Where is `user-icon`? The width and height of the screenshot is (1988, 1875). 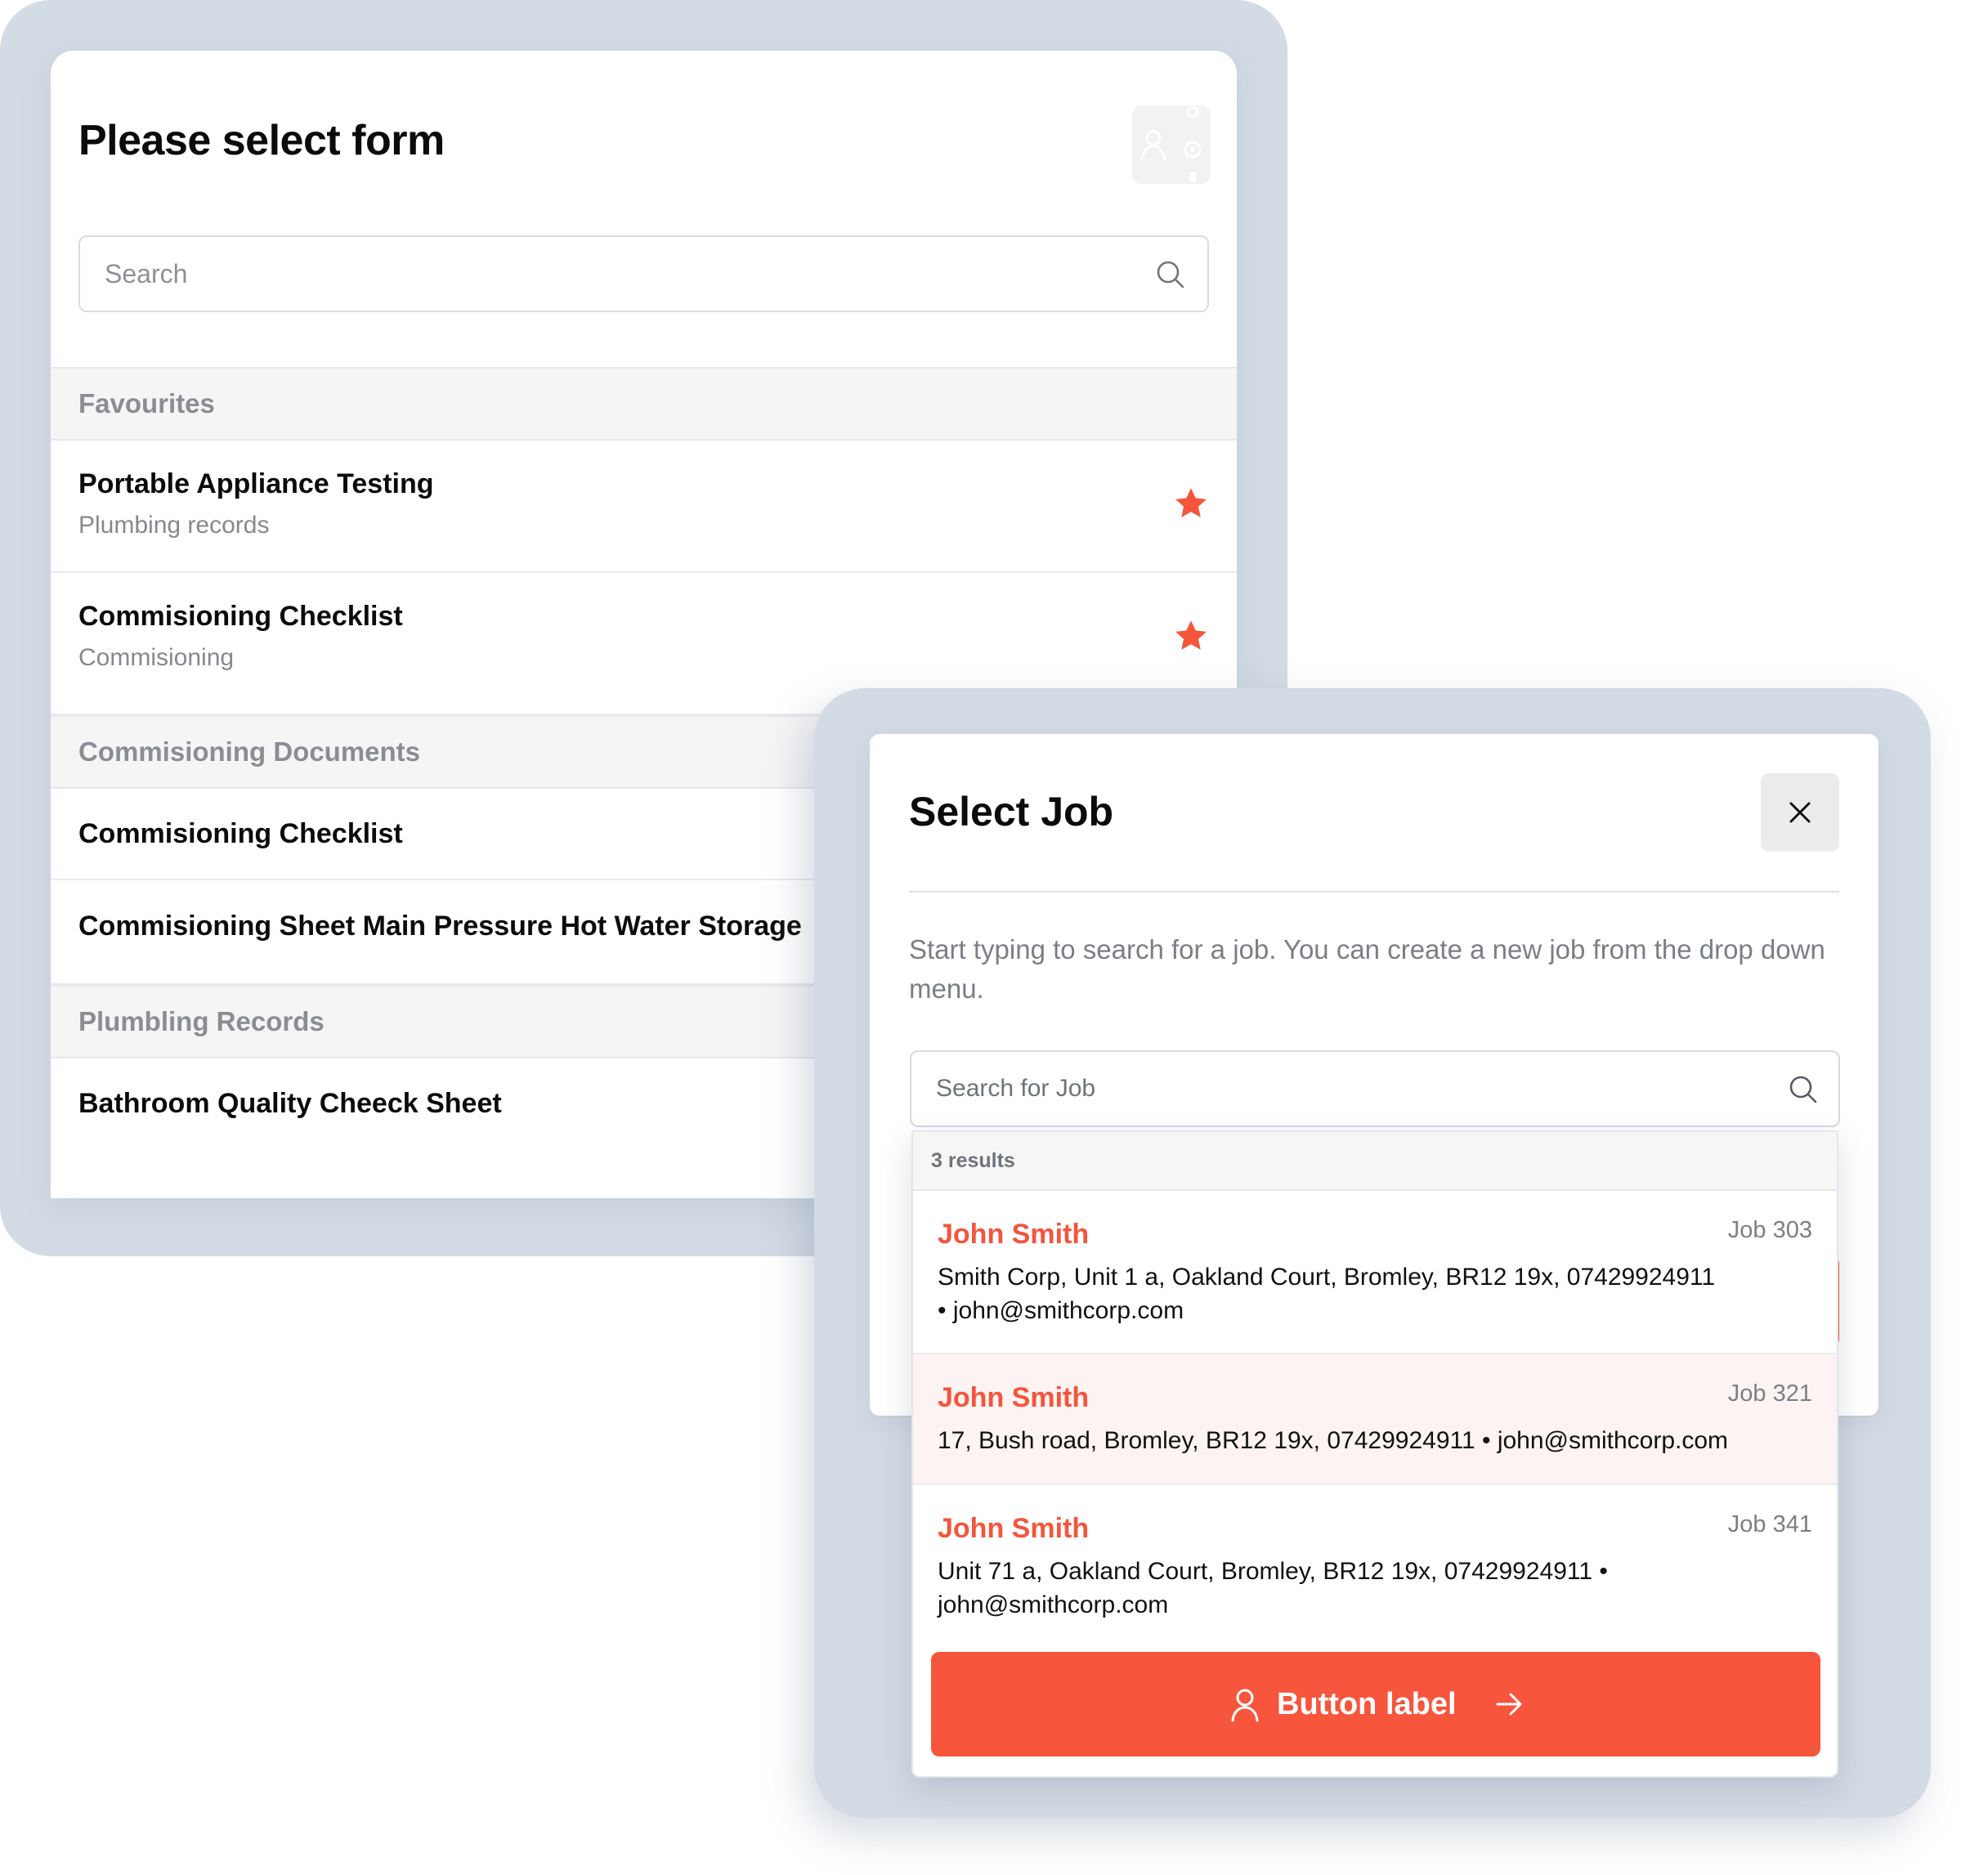 user-icon is located at coordinates (1245, 1706).